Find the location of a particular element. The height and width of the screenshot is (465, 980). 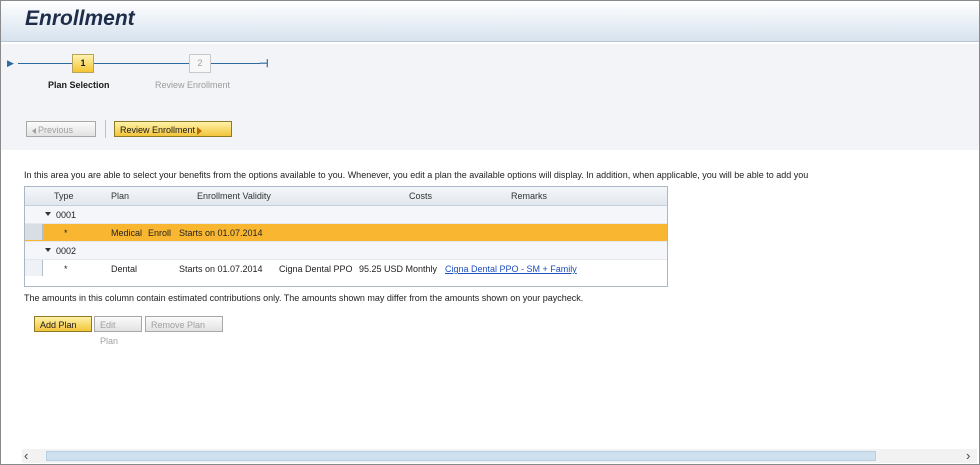

page-title: Enrollment is located at coordinates (80, 18).